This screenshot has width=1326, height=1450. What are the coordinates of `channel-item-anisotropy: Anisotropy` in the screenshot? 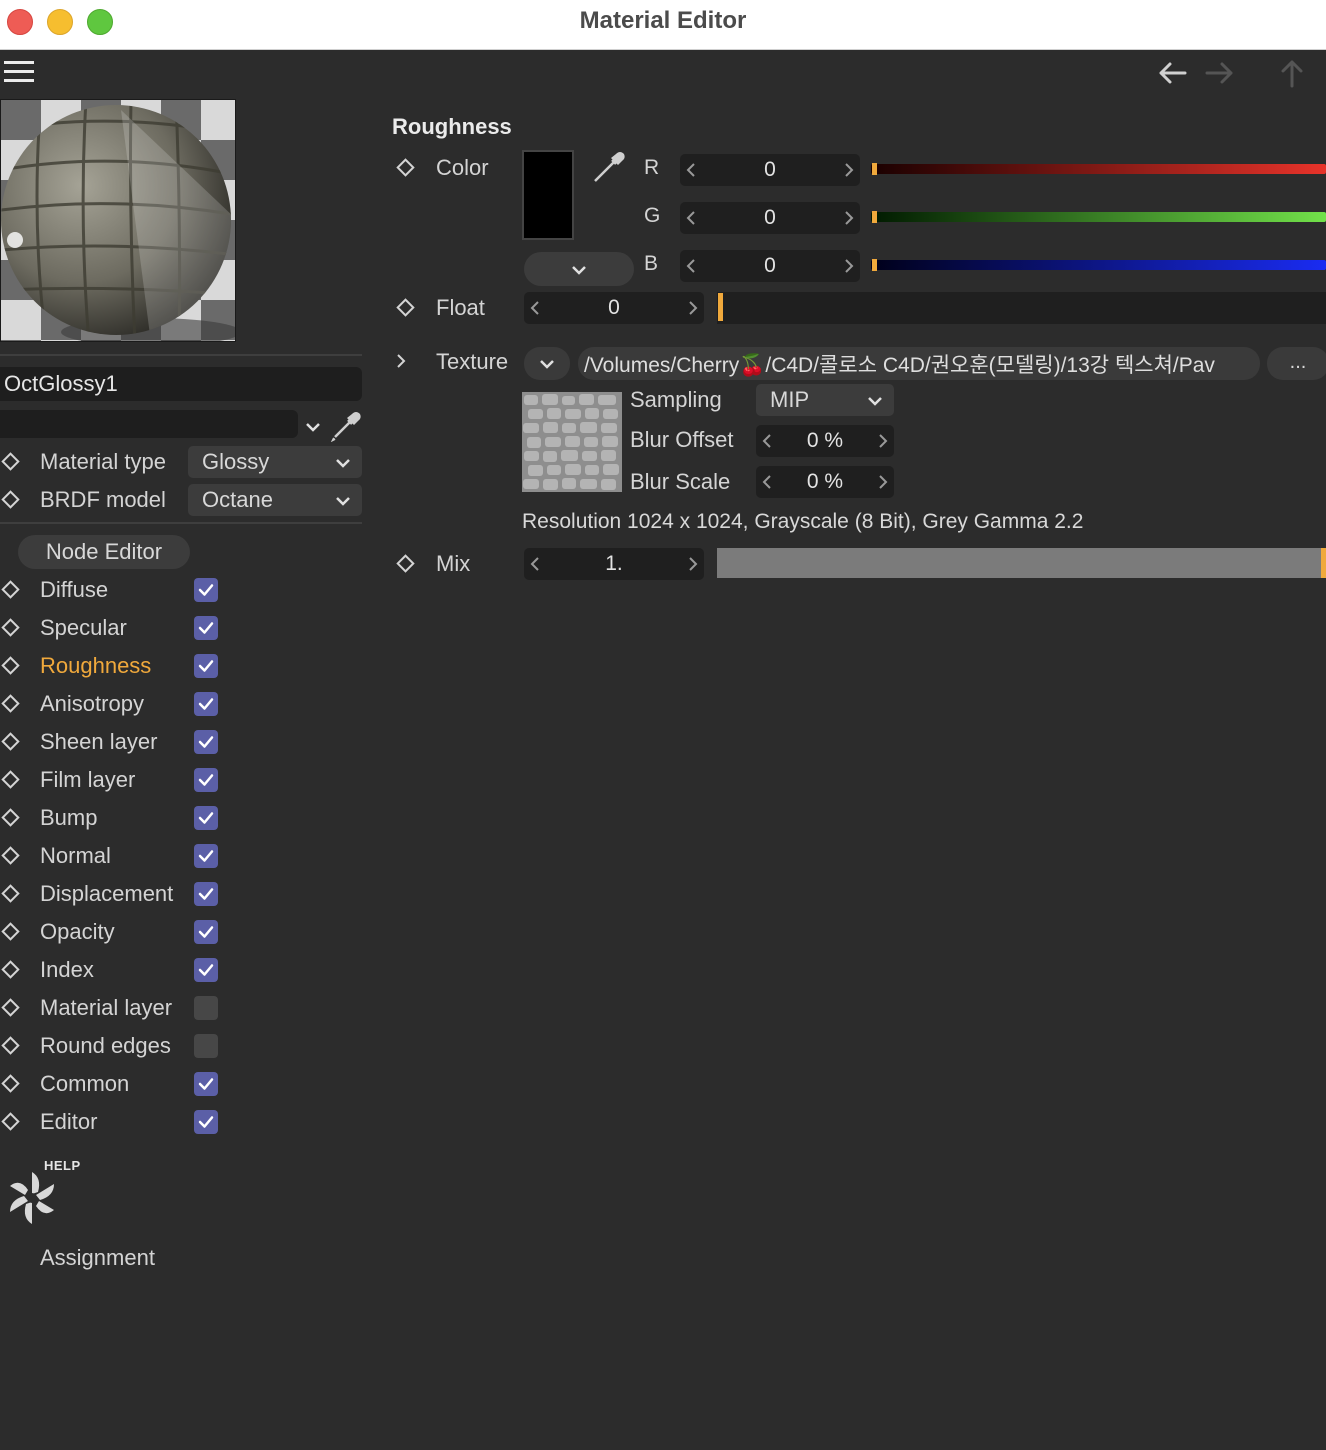 It's located at (92, 704).